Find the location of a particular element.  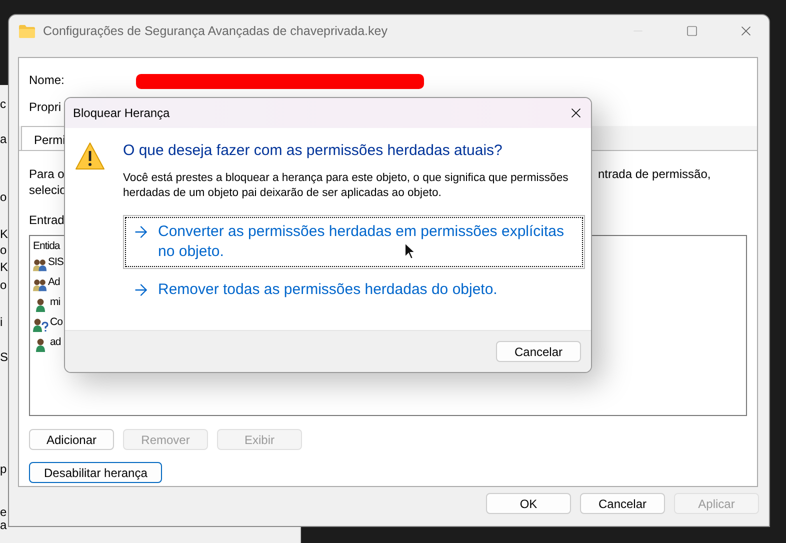

window-text-fragment: e is located at coordinates (3, 512).